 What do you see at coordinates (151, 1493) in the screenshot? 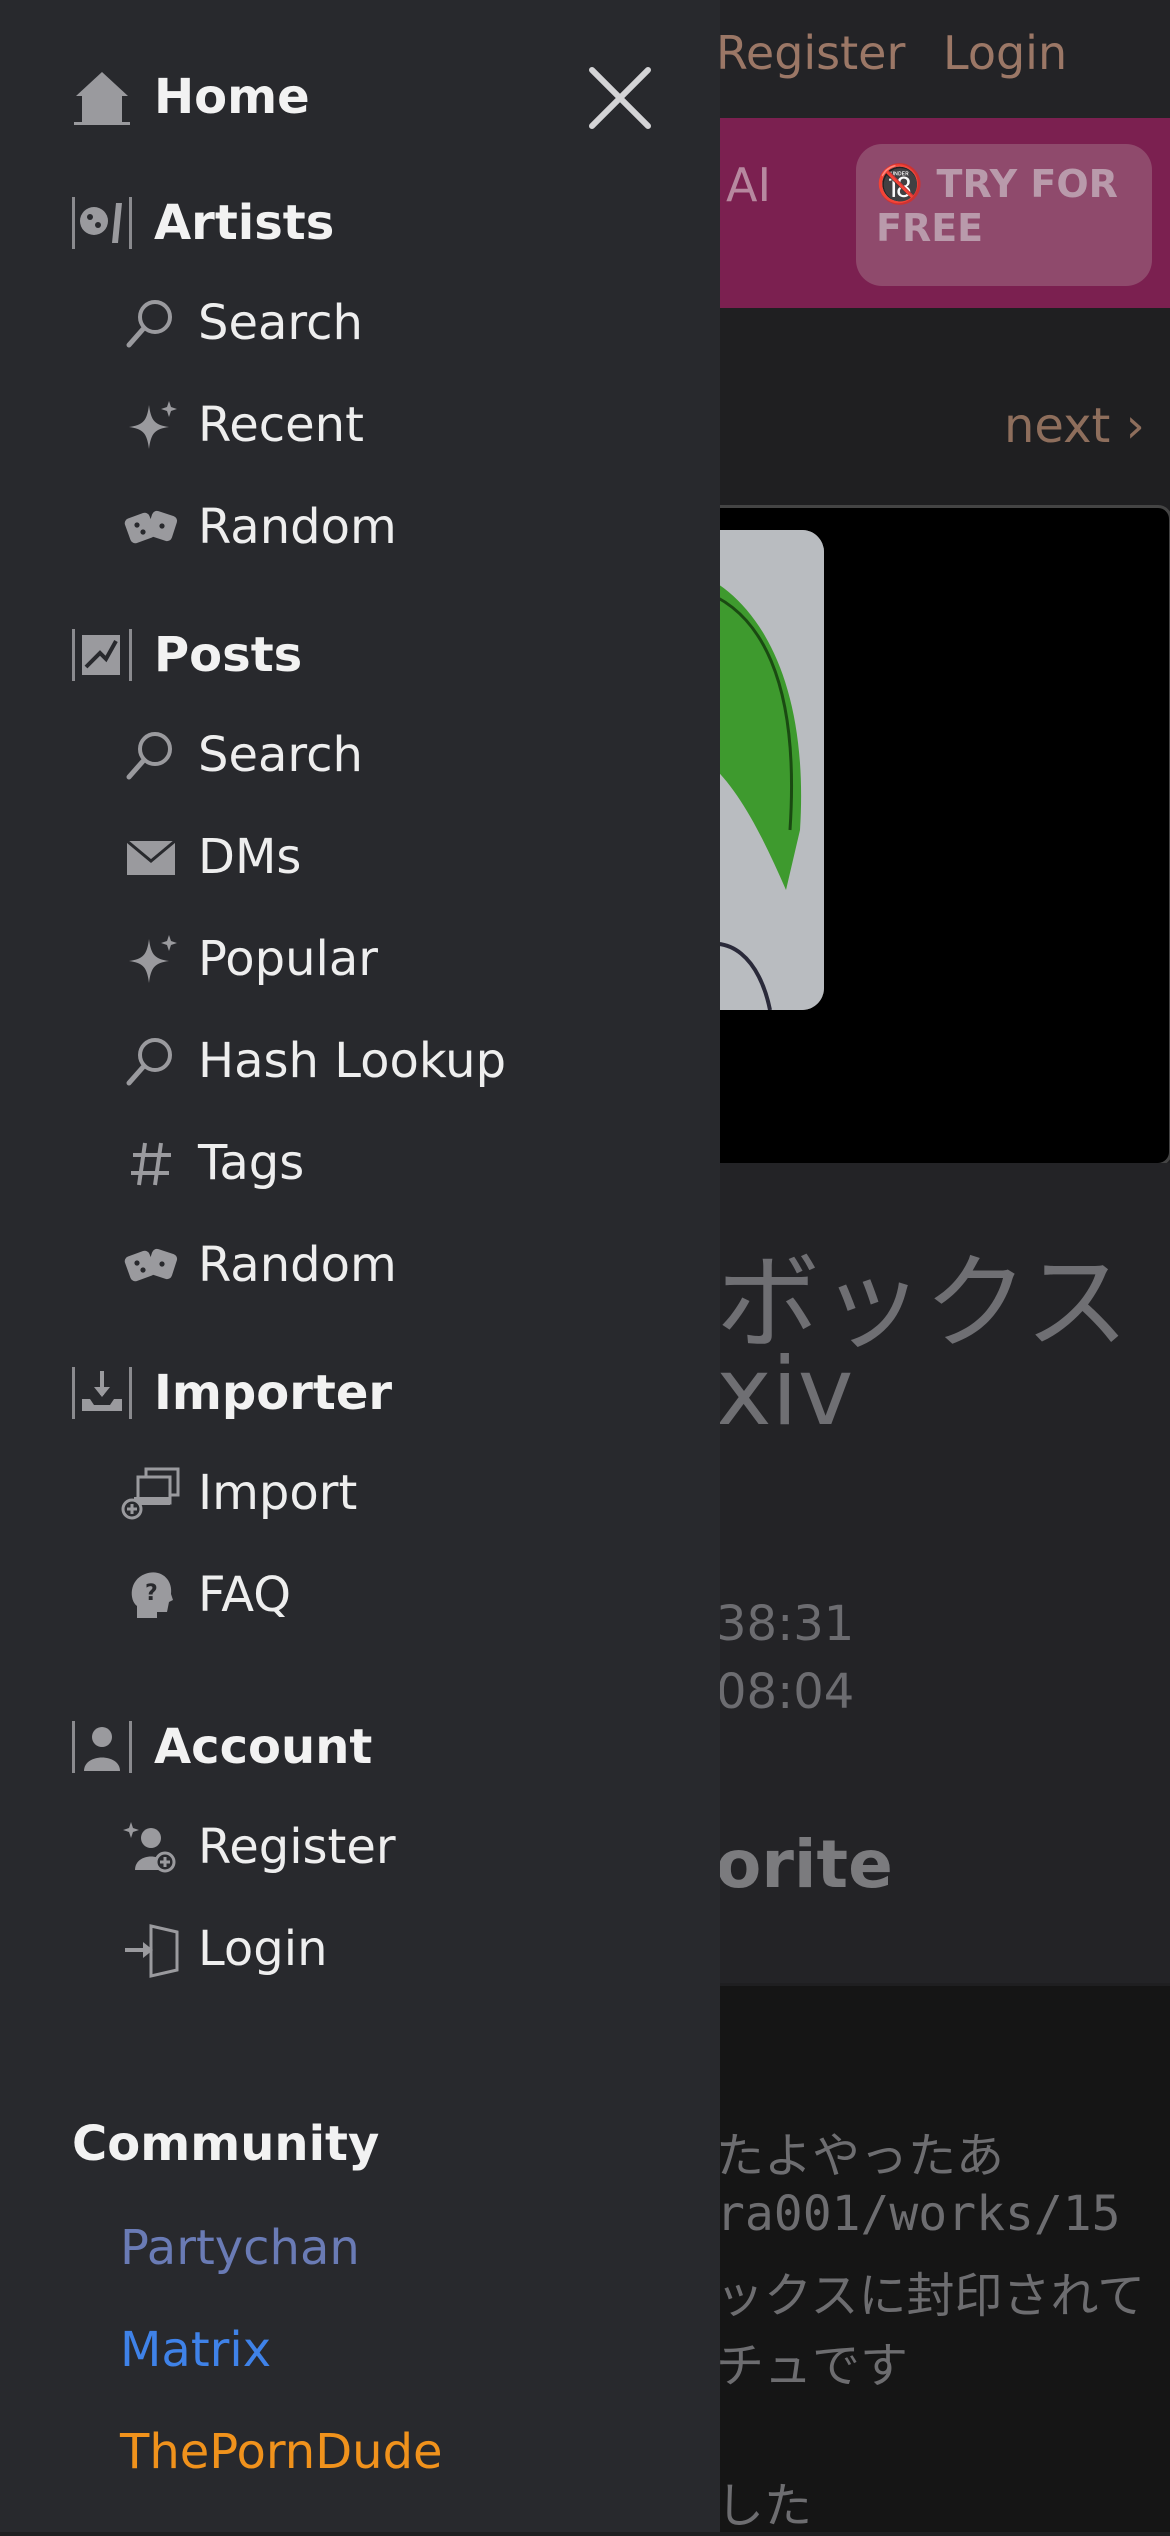
I see `import-add-icon` at bounding box center [151, 1493].